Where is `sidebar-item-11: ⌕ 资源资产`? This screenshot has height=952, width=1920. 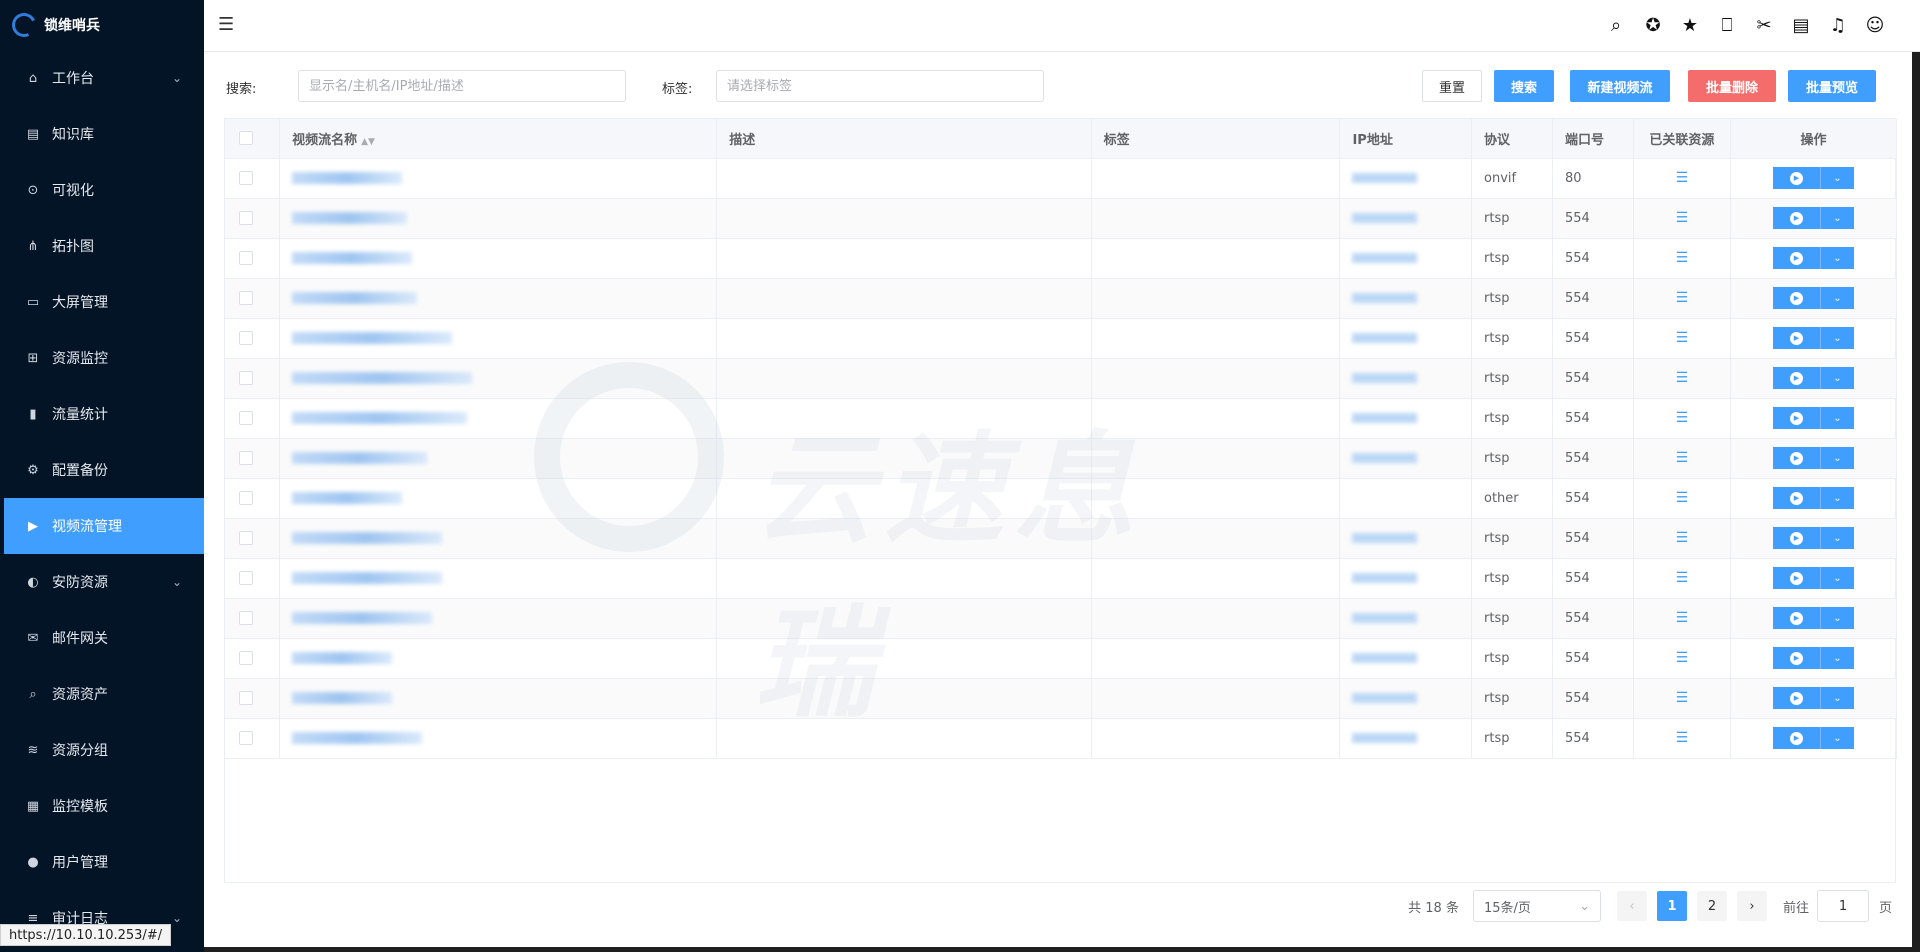
sidebar-item-11: ⌕ 资源资产 is located at coordinates (104, 694).